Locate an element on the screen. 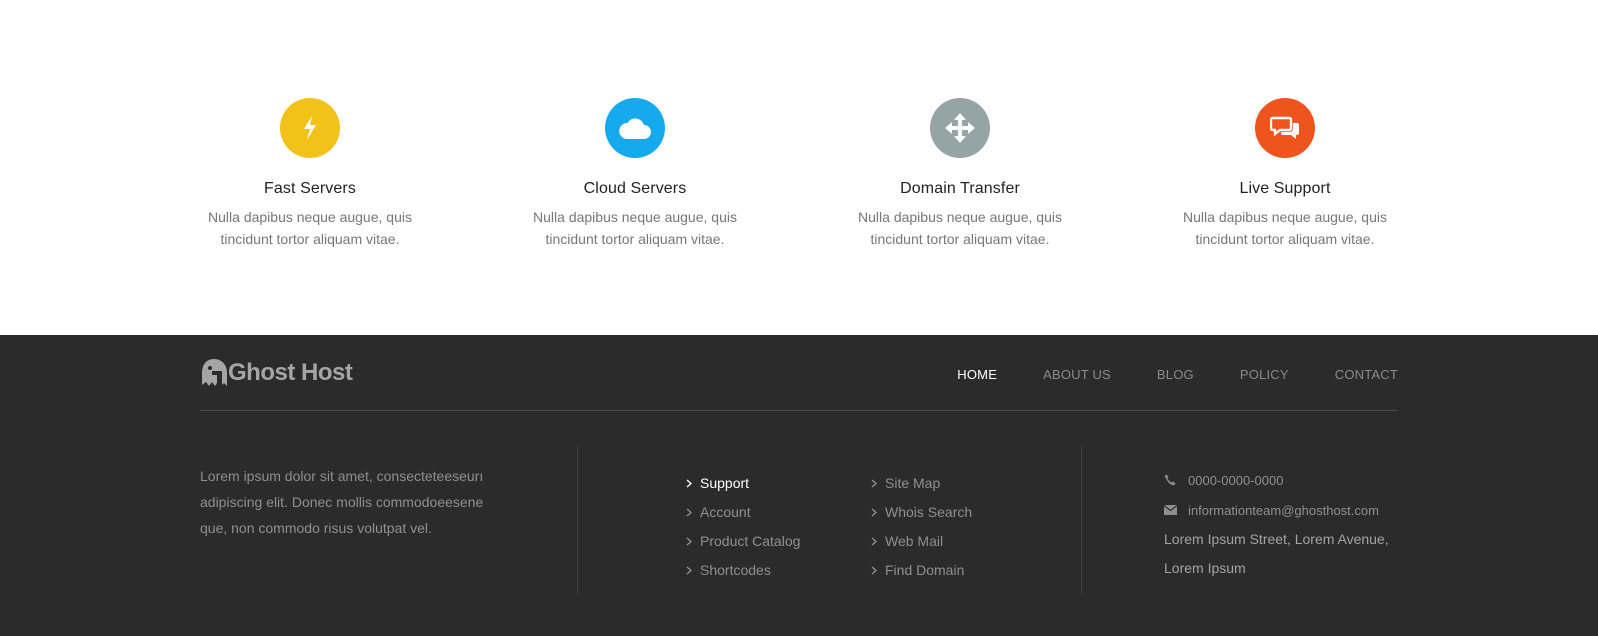 The height and width of the screenshot is (636, 1598). contact-phone-text: 0000-0000-0000 is located at coordinates (1236, 480).